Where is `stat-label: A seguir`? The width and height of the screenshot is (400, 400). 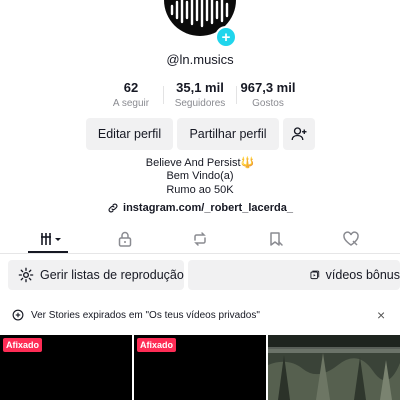 stat-label: A seguir is located at coordinates (131, 103).